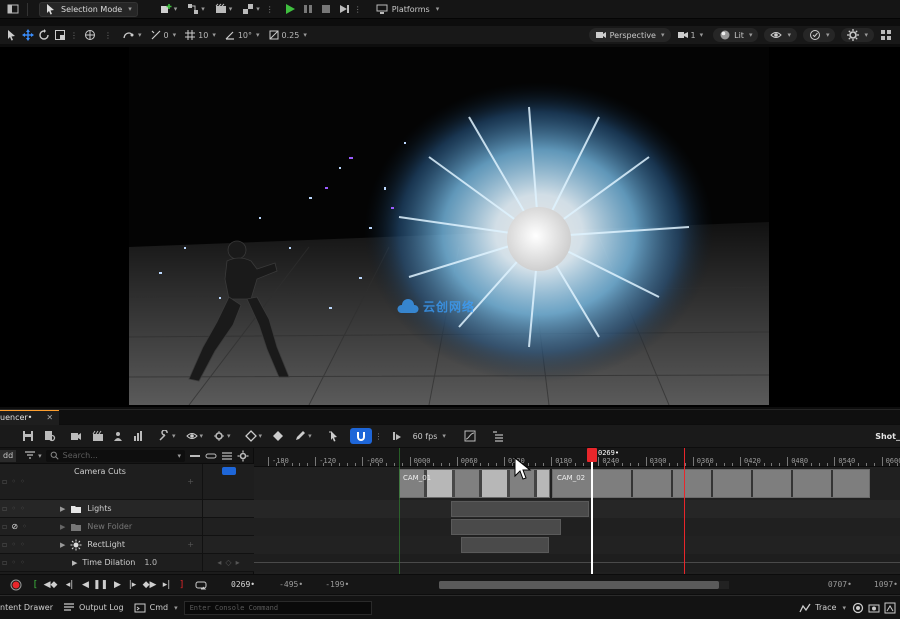 The image size is (900, 619). What do you see at coordinates (127, 563) in the screenshot?
I see `track-row-time-dilation: ▫ ◦ ◦ ▶ Time Dilation 1.0 ◂ ◇ ▸` at bounding box center [127, 563].